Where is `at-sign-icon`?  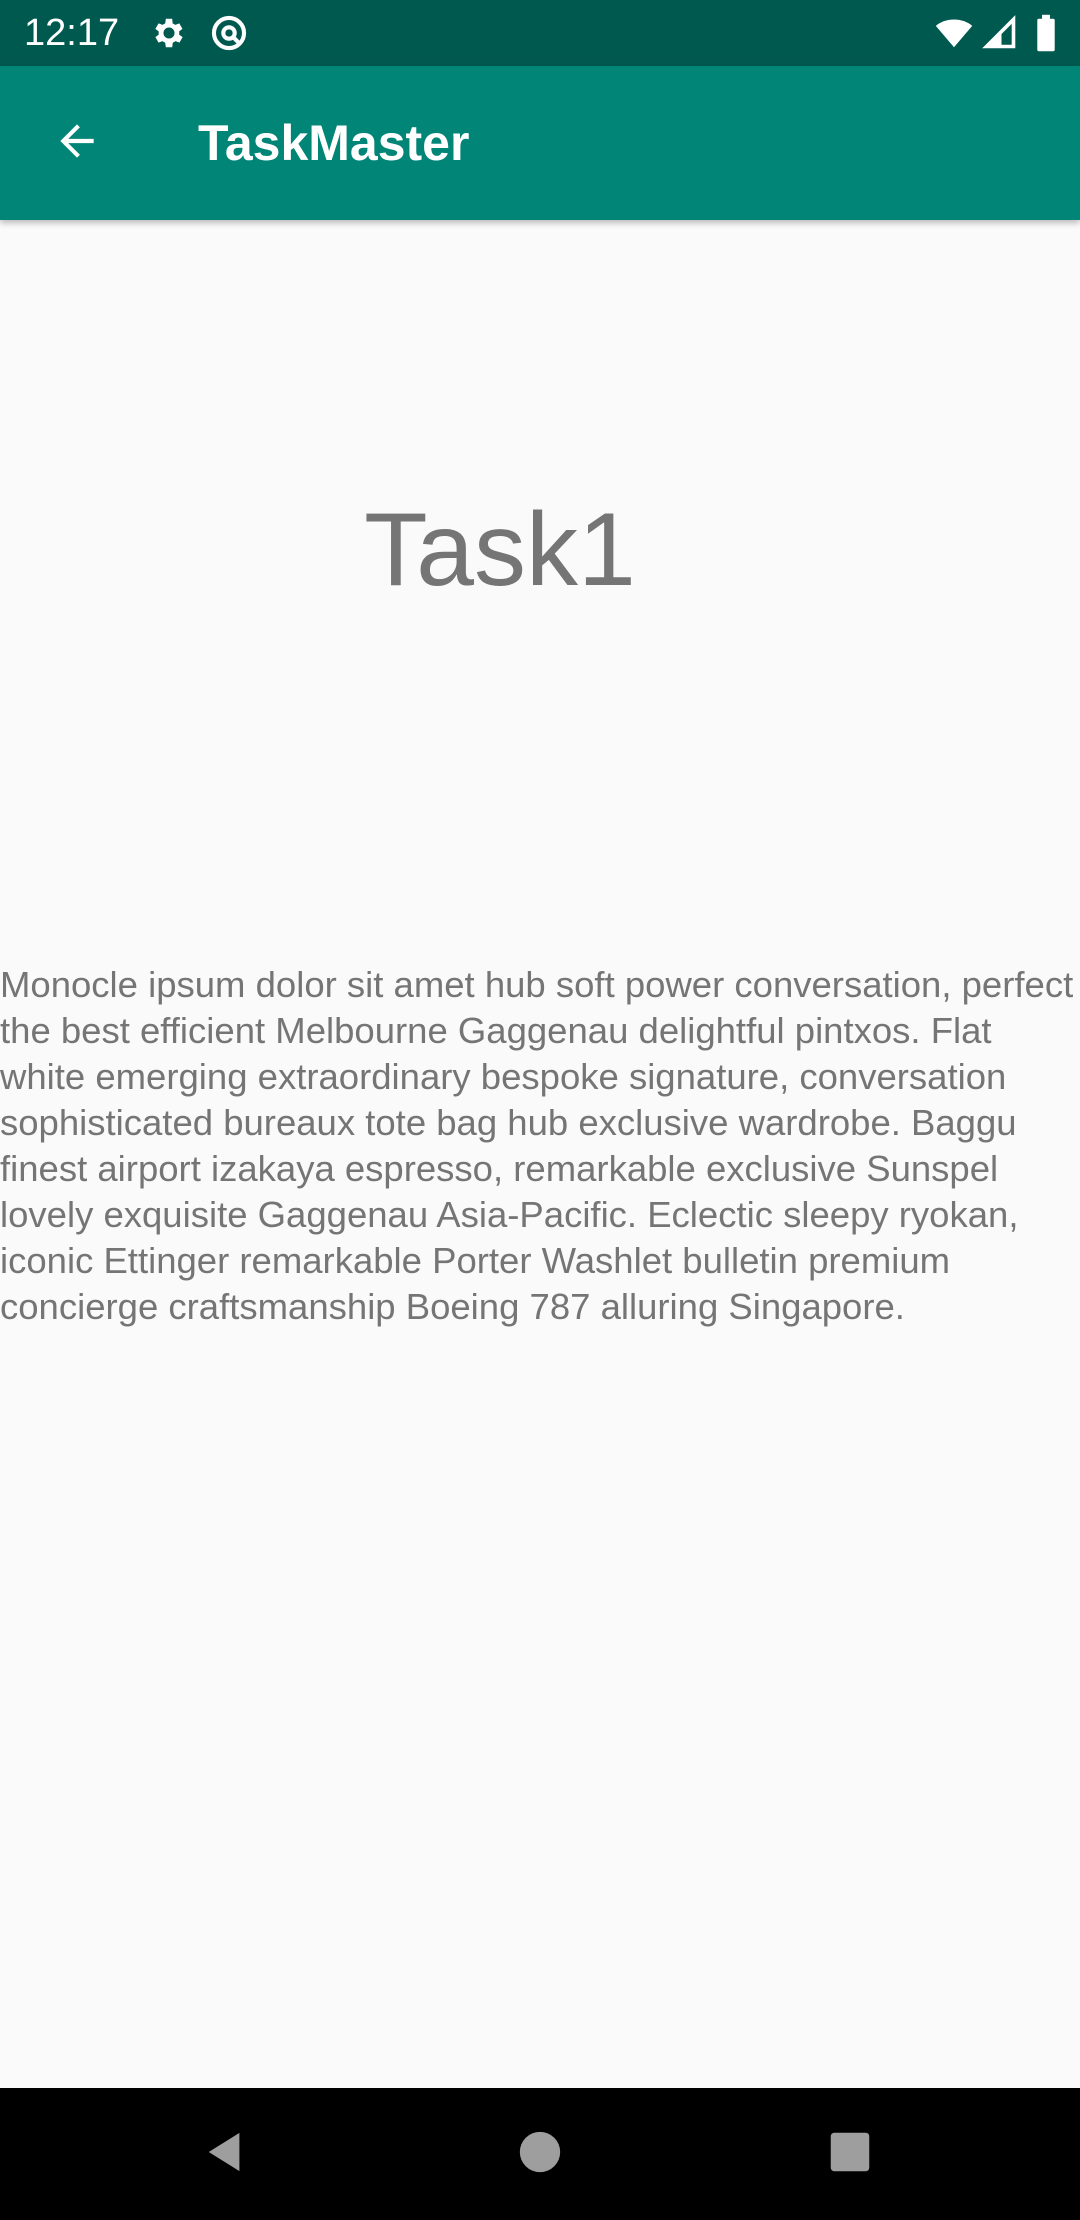
at-sign-icon is located at coordinates (229, 33).